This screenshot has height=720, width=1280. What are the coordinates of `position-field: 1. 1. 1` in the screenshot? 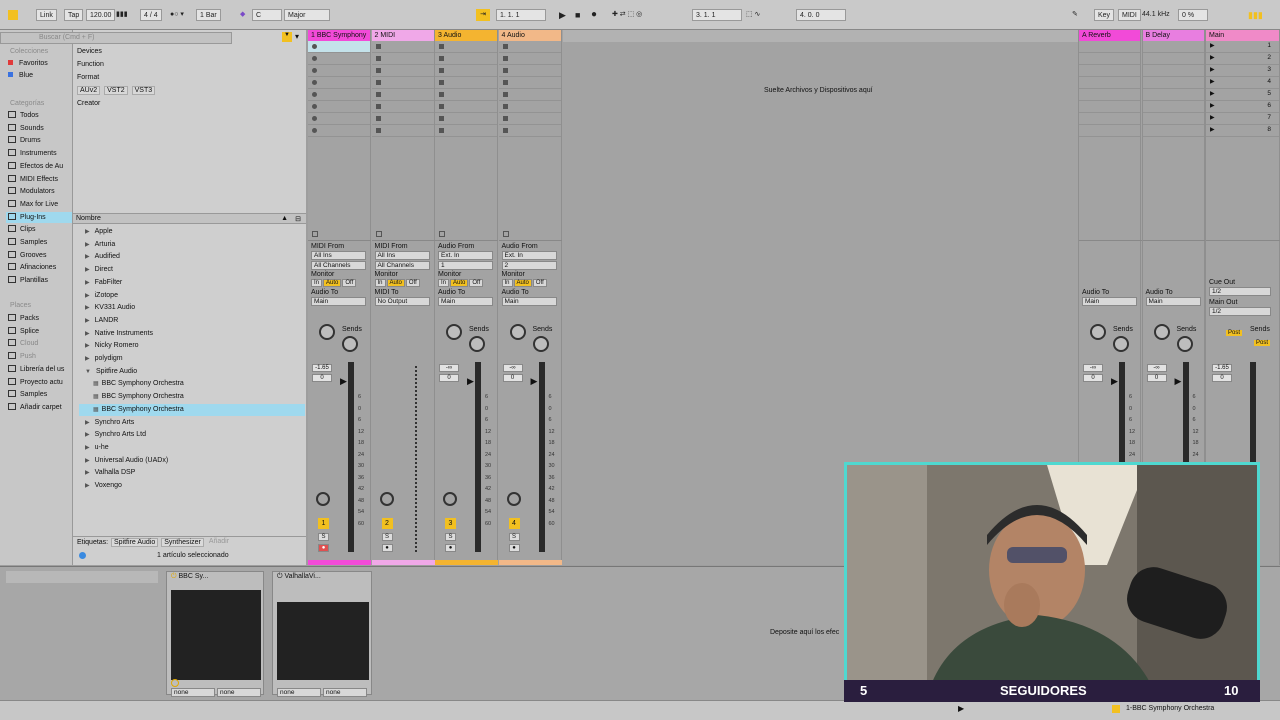 It's located at (521, 15).